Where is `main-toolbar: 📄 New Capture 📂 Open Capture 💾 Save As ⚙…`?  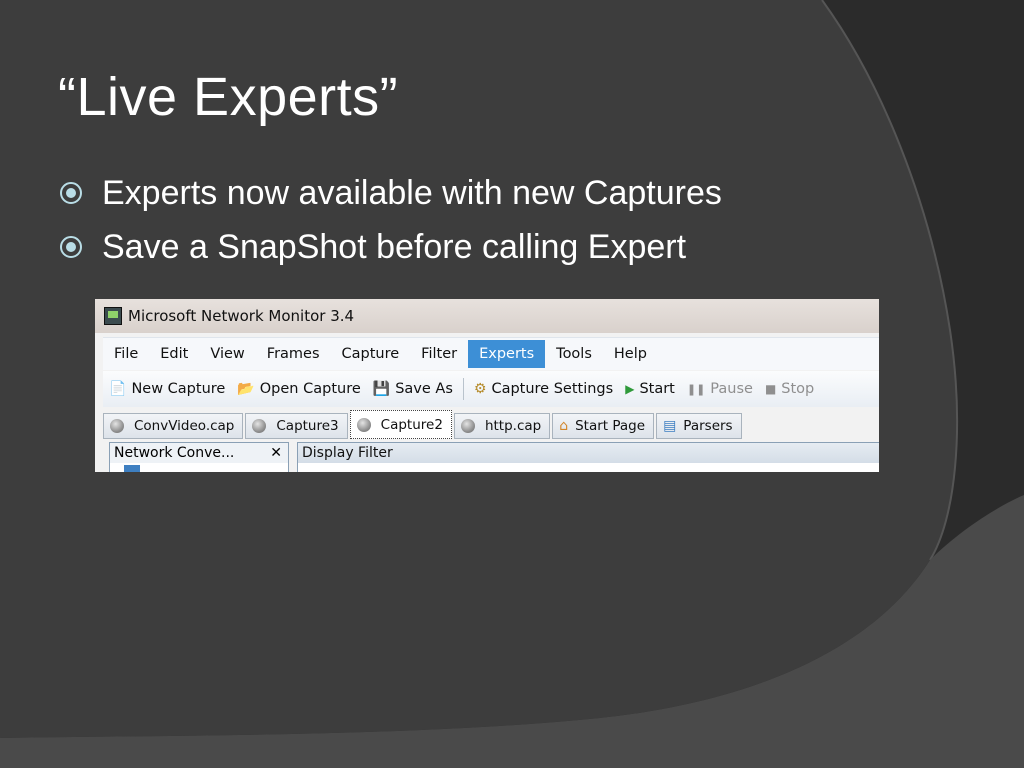
main-toolbar: 📄 New Capture 📂 Open Capture 💾 Save As ⚙… is located at coordinates (491, 389).